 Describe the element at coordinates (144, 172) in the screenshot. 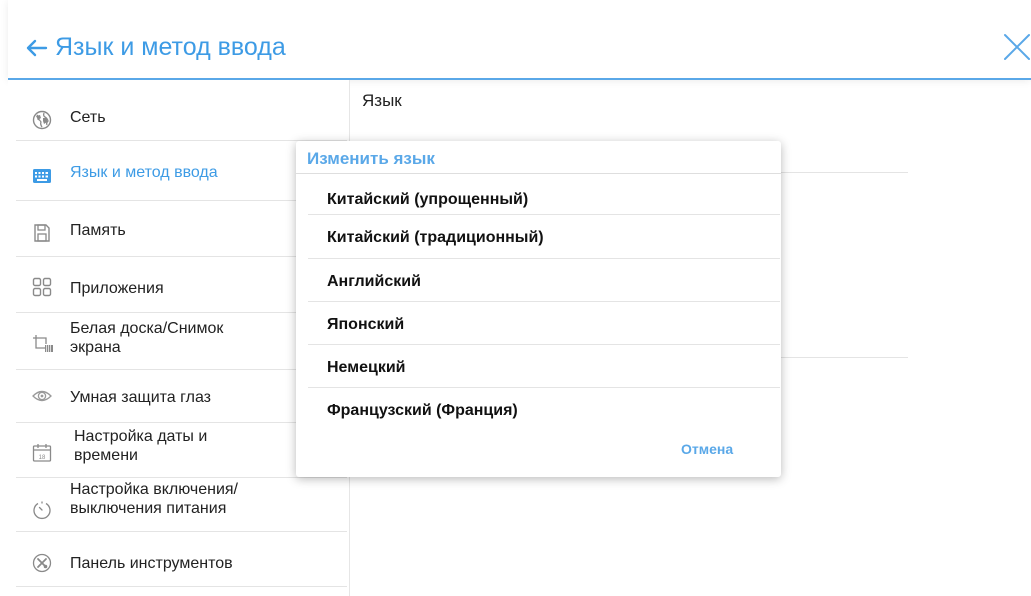

I see `sidebar-item-label: Язык и метод ввода` at that location.